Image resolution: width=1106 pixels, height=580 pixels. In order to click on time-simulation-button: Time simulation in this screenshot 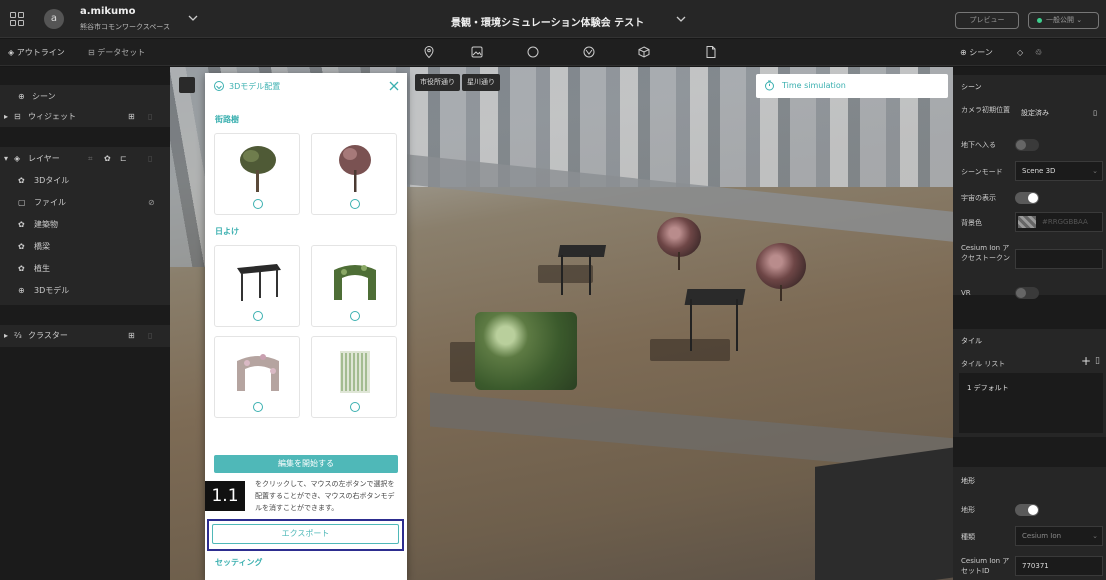, I will do `click(852, 86)`.